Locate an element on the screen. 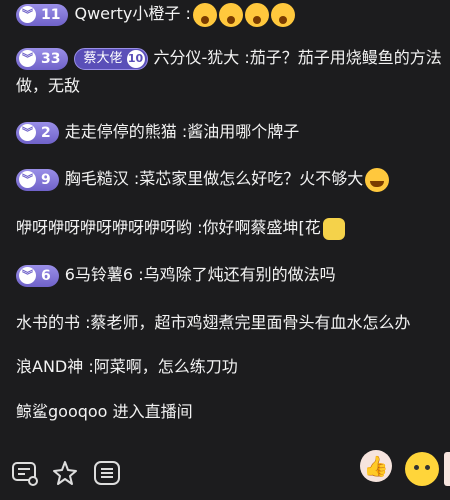 The height and width of the screenshot is (500, 450). menu-list-icon is located at coordinates (107, 473).